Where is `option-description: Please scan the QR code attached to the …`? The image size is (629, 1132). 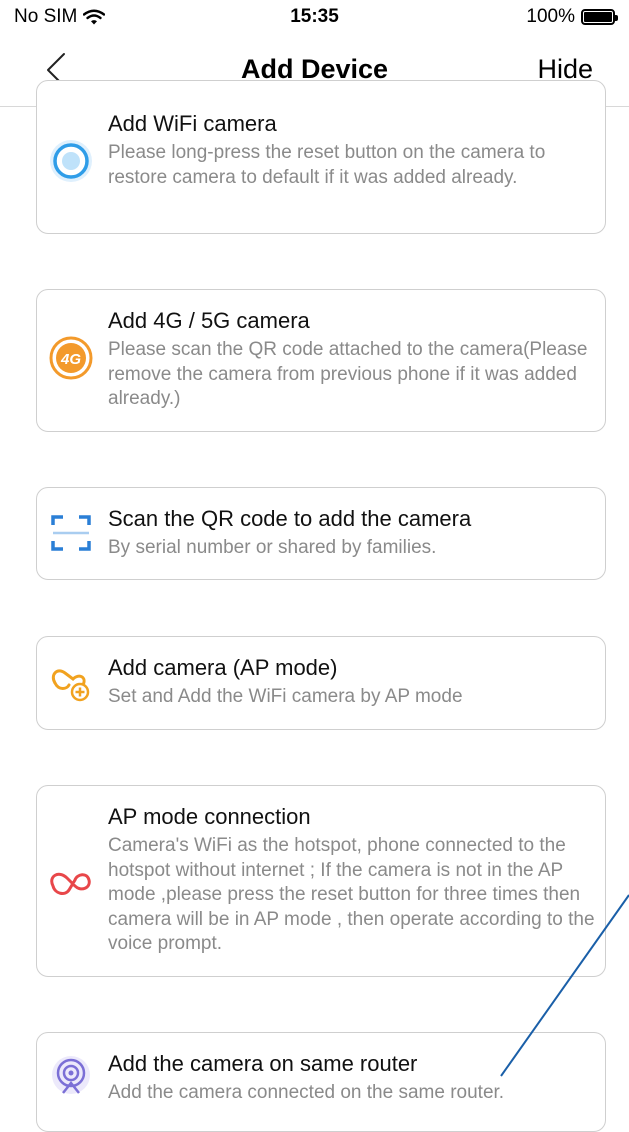 option-description: Please scan the QR code attached to the … is located at coordinates (348, 374).